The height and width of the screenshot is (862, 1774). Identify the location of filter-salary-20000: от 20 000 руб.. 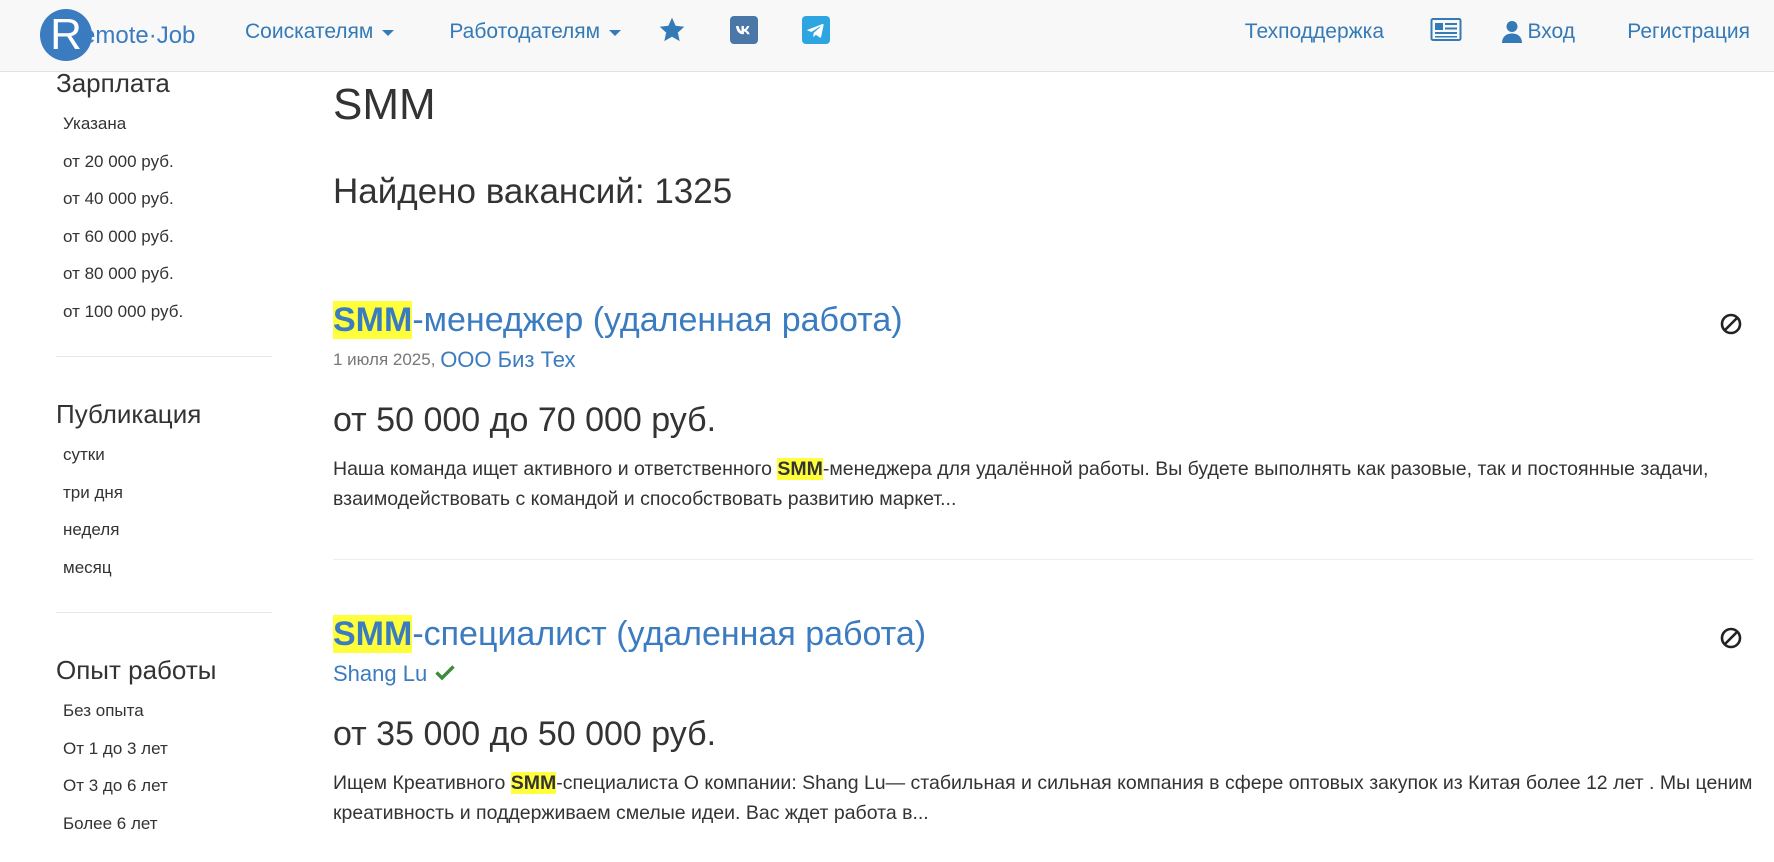
(164, 166).